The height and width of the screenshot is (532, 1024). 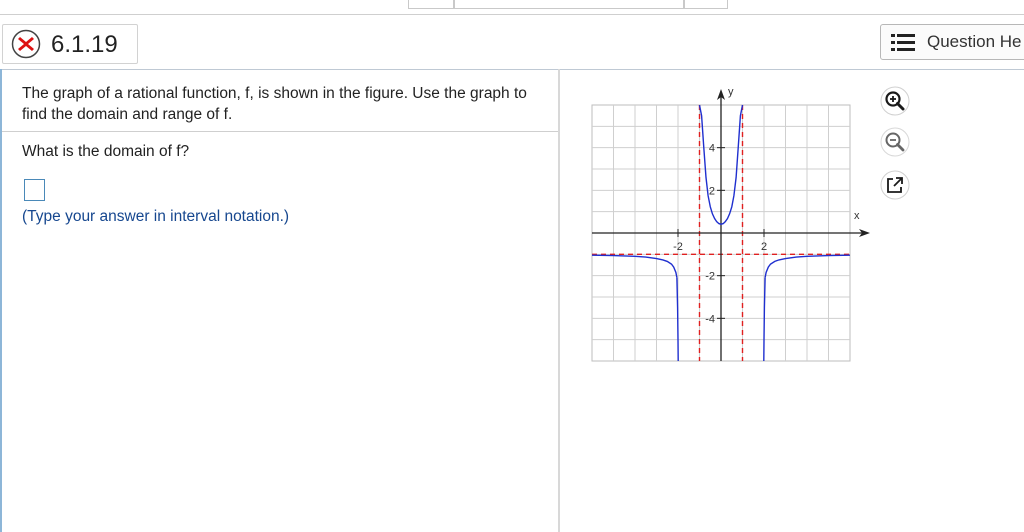 I want to click on x-mark-icon, so click(x=26, y=44).